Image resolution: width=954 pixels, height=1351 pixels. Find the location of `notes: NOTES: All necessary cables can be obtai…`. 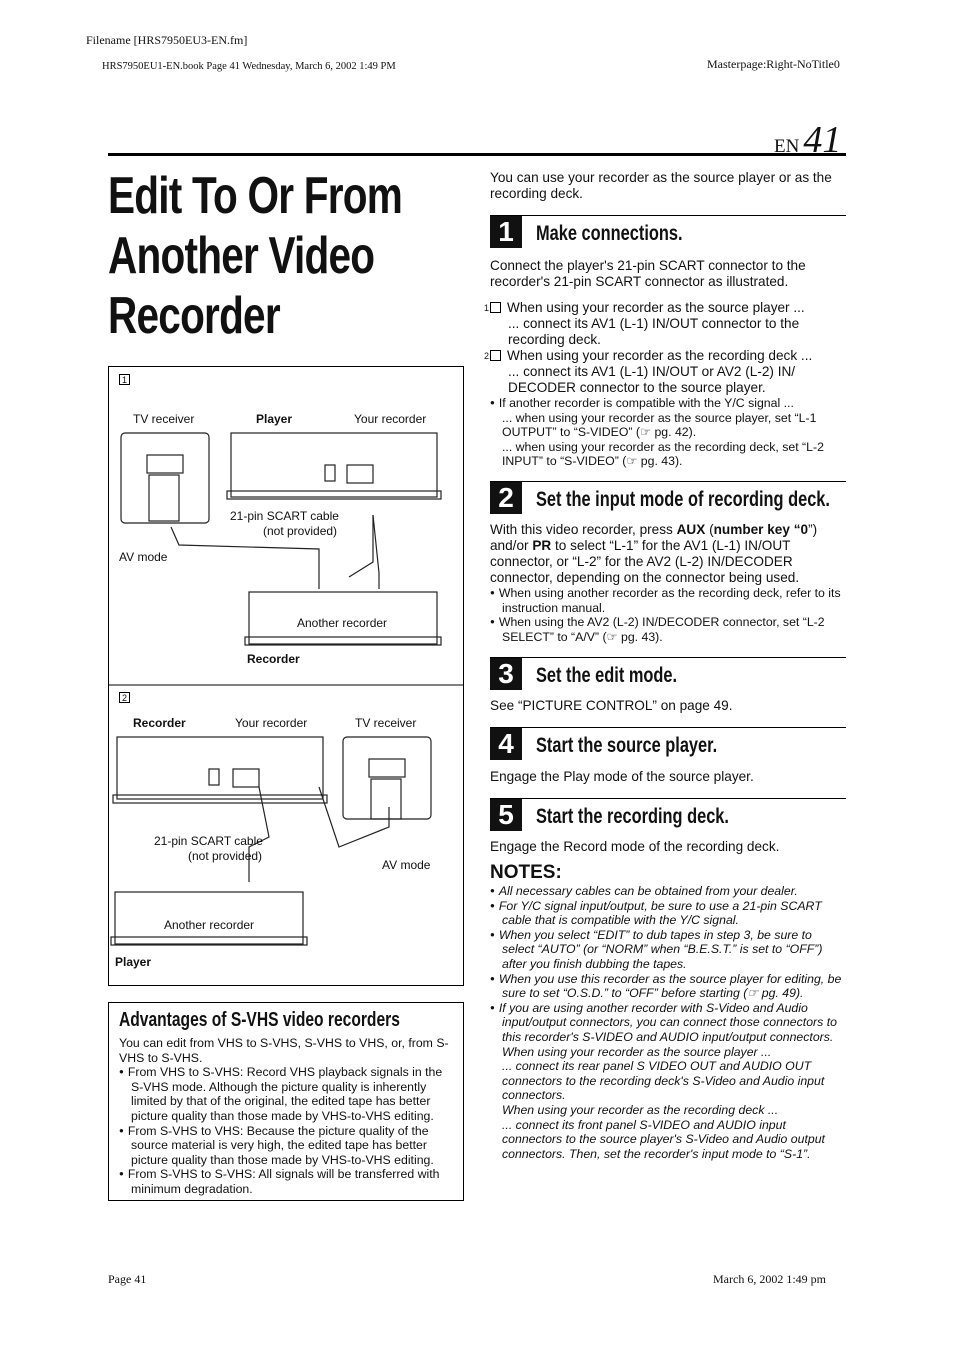

notes: NOTES: All necessary cables can be obtai… is located at coordinates (668, 1011).